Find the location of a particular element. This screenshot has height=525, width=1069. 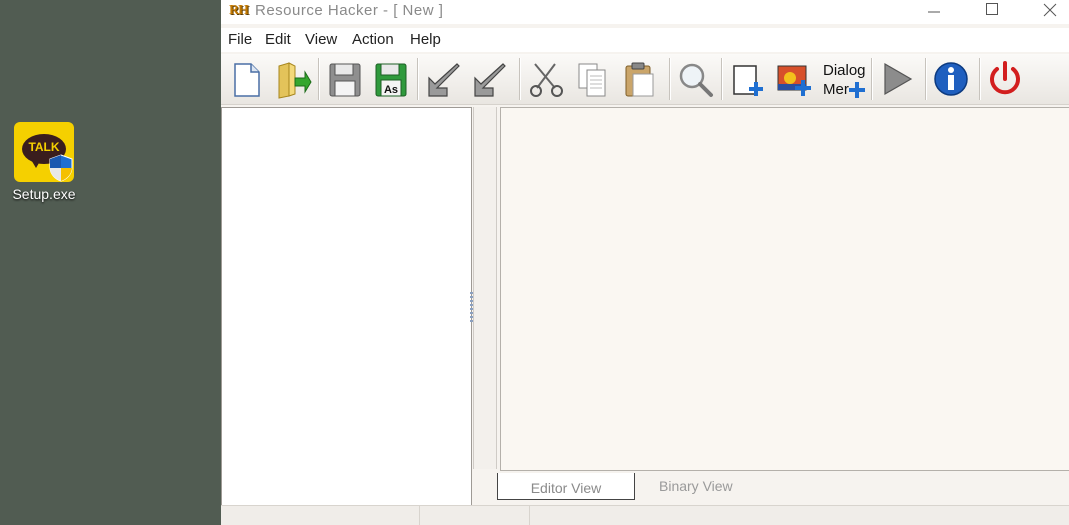

add-image-resource-icon is located at coordinates (794, 80).